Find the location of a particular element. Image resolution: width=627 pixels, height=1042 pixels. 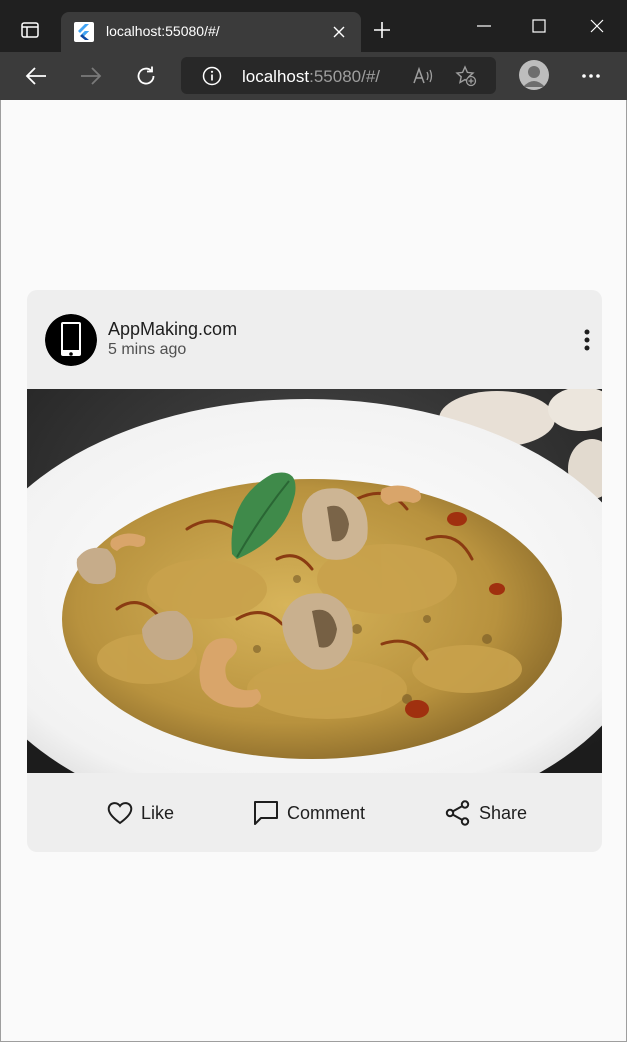

comment-icon is located at coordinates (266, 813).